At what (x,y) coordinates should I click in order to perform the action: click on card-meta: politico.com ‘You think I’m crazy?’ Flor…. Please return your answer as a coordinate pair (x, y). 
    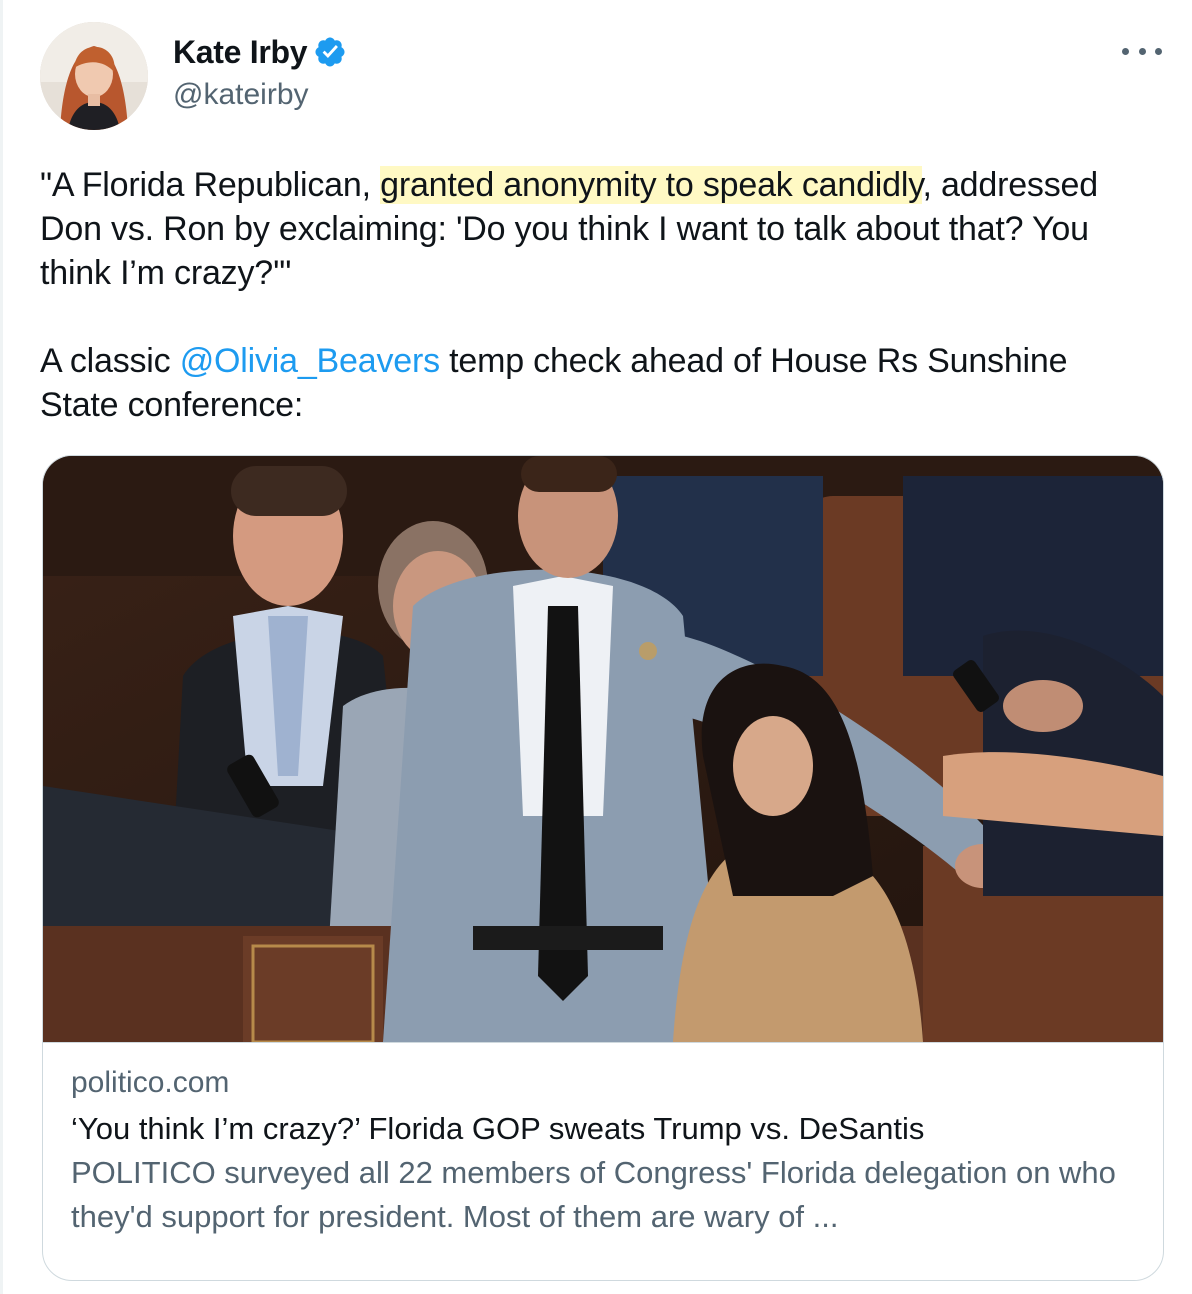
    Looking at the image, I should click on (603, 1141).